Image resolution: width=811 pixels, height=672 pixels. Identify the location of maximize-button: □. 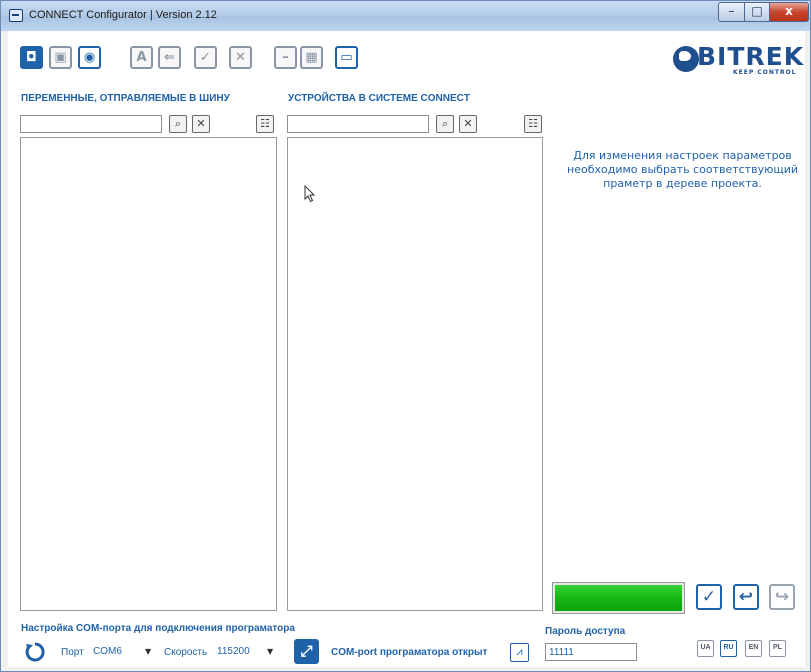
(757, 12).